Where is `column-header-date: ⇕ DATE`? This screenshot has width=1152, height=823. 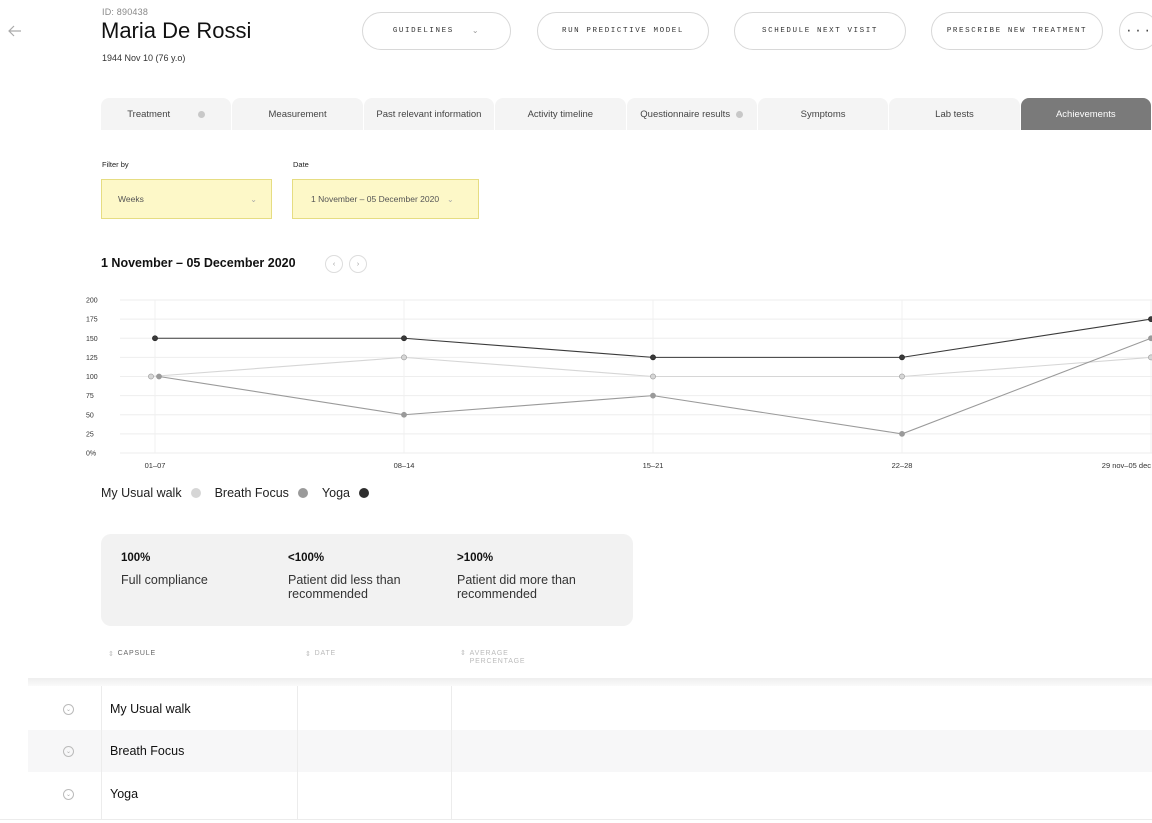
column-header-date: ⇕ DATE is located at coordinates (320, 654).